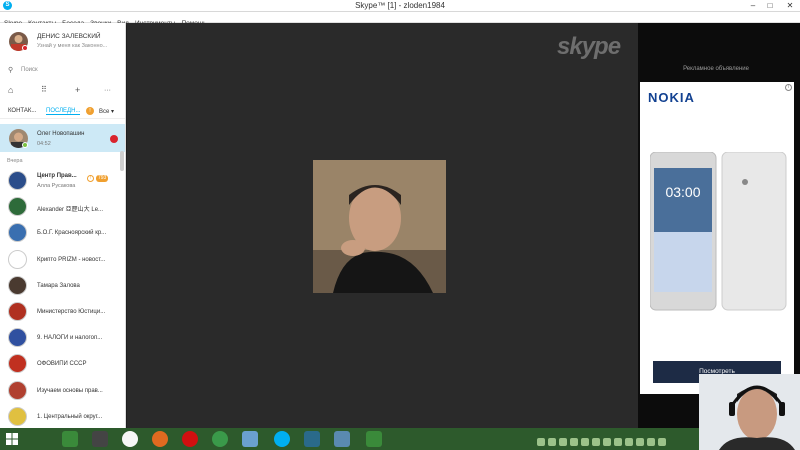 Image resolution: width=800 pixels, height=450 pixels. I want to click on presence-busy-icon, so click(25, 48).